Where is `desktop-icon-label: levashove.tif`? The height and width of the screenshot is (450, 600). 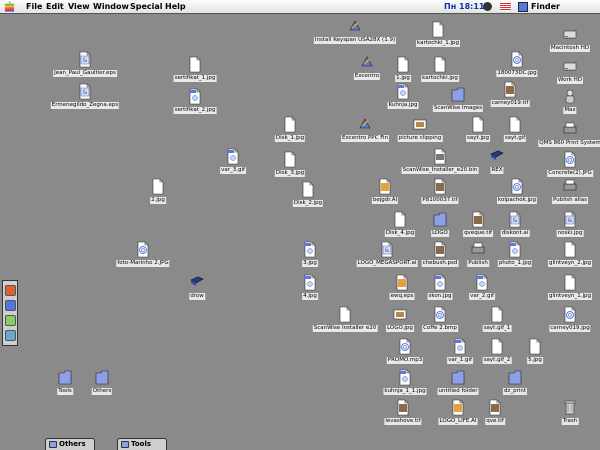
desktop-icon-label: levashove.tif is located at coordinates (403, 421).